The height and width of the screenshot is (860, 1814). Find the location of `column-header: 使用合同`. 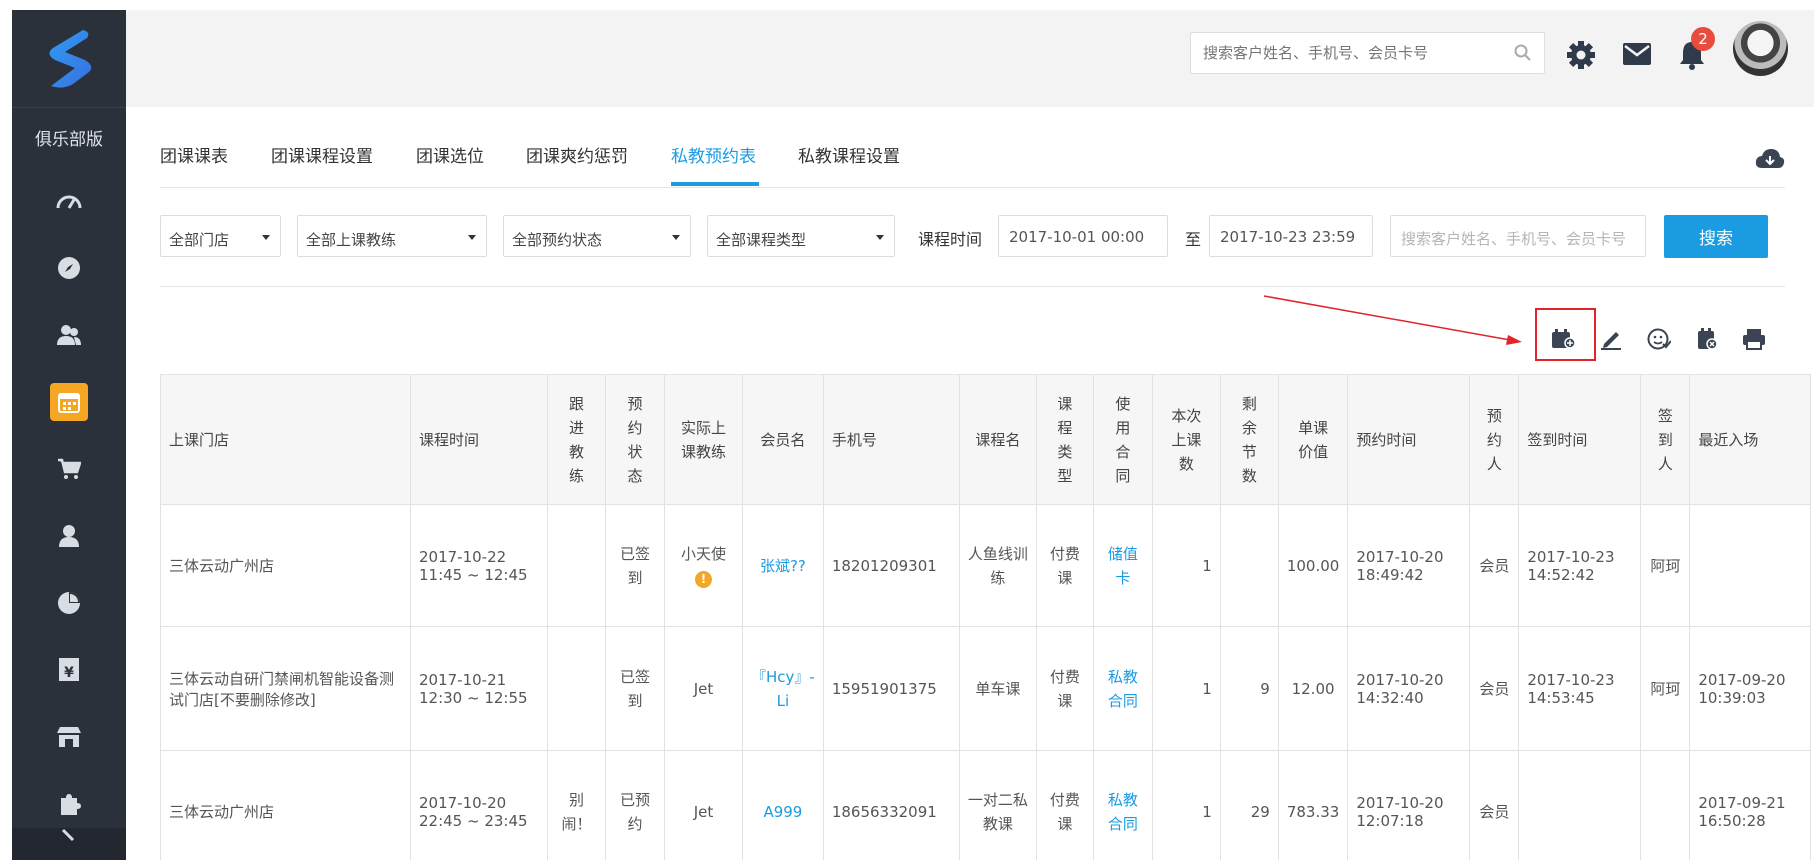

column-header: 使用合同 is located at coordinates (1122, 439).